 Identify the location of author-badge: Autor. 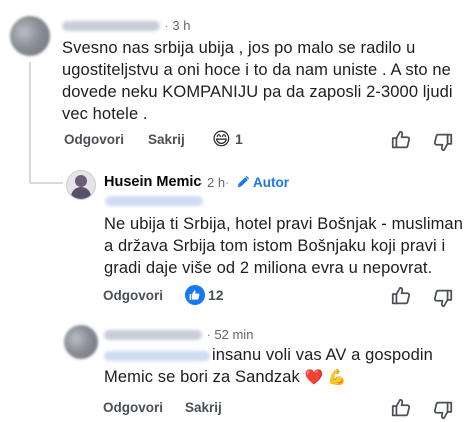
(271, 182).